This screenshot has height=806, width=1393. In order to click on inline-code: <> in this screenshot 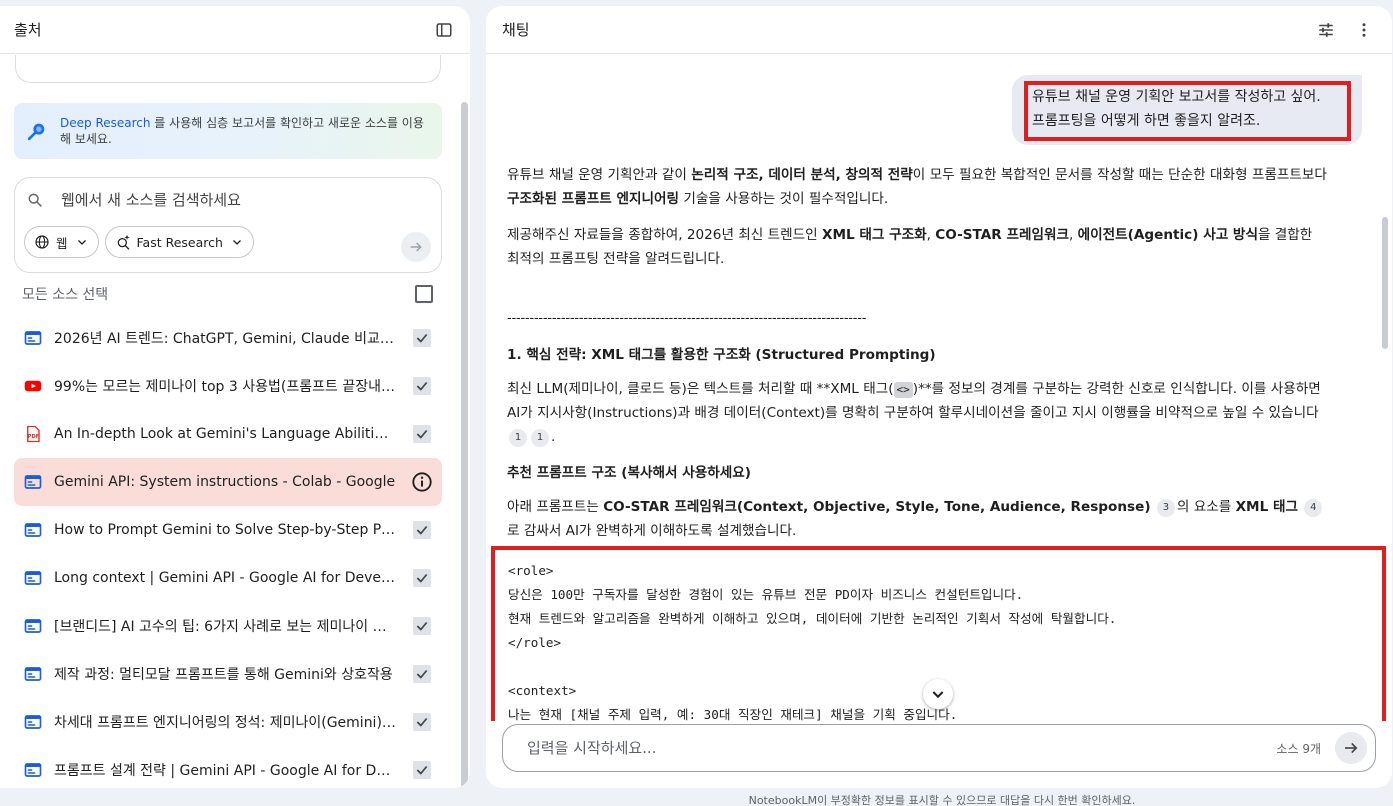, I will do `click(903, 390)`.